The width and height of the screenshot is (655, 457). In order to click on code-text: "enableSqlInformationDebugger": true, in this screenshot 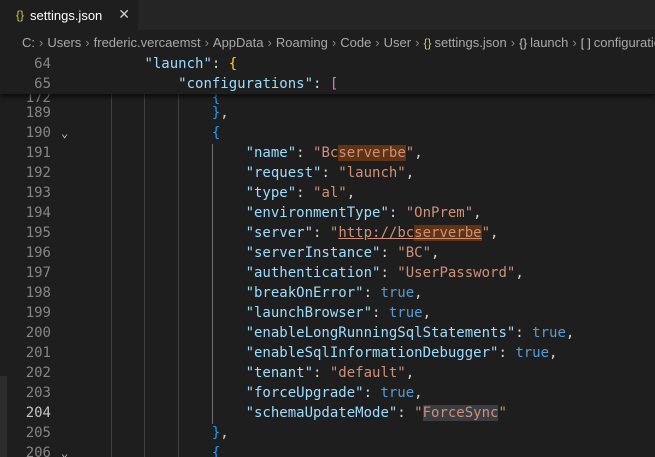, I will do `click(317, 353)`.